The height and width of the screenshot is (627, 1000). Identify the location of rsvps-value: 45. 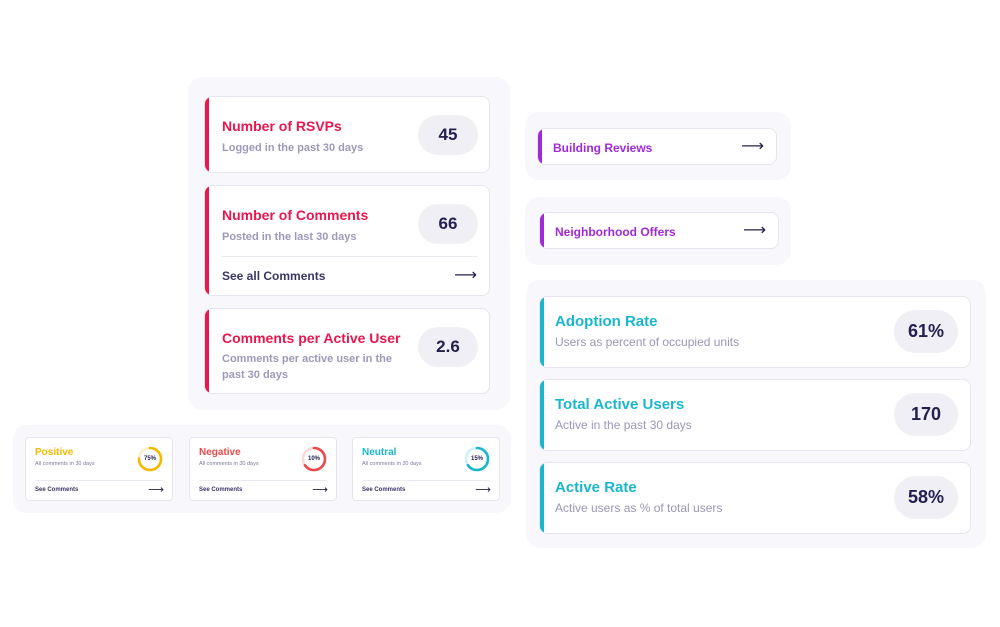
(448, 135).